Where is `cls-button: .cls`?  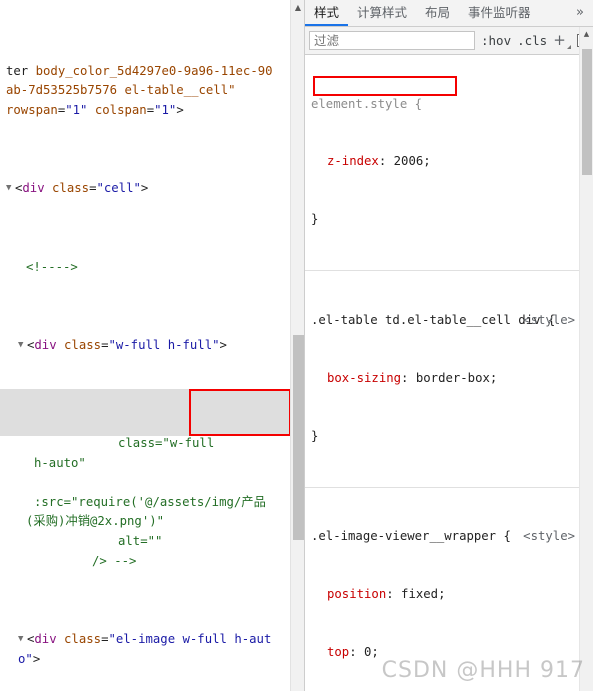
cls-button: .cls is located at coordinates (532, 40).